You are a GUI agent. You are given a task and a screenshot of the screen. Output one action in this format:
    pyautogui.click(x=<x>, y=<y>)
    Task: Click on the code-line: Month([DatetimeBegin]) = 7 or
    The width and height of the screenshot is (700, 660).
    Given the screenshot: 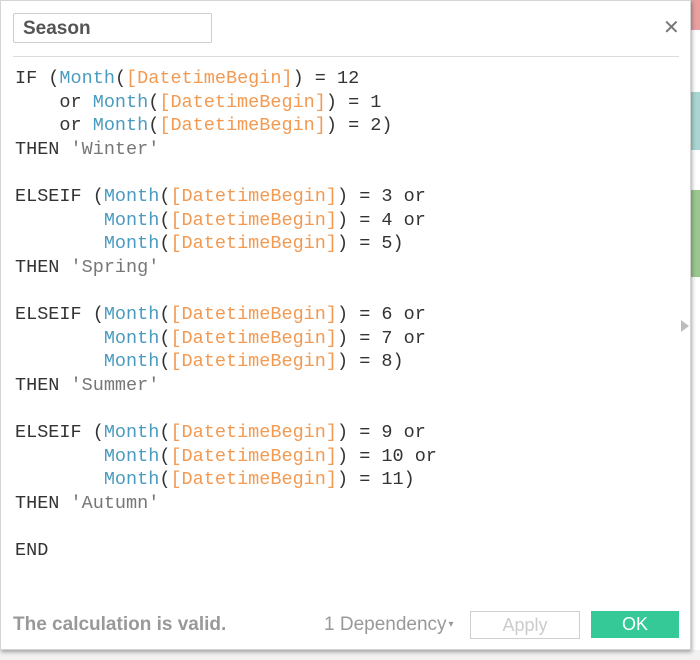 What is the action you would take?
    pyautogui.click(x=226, y=339)
    